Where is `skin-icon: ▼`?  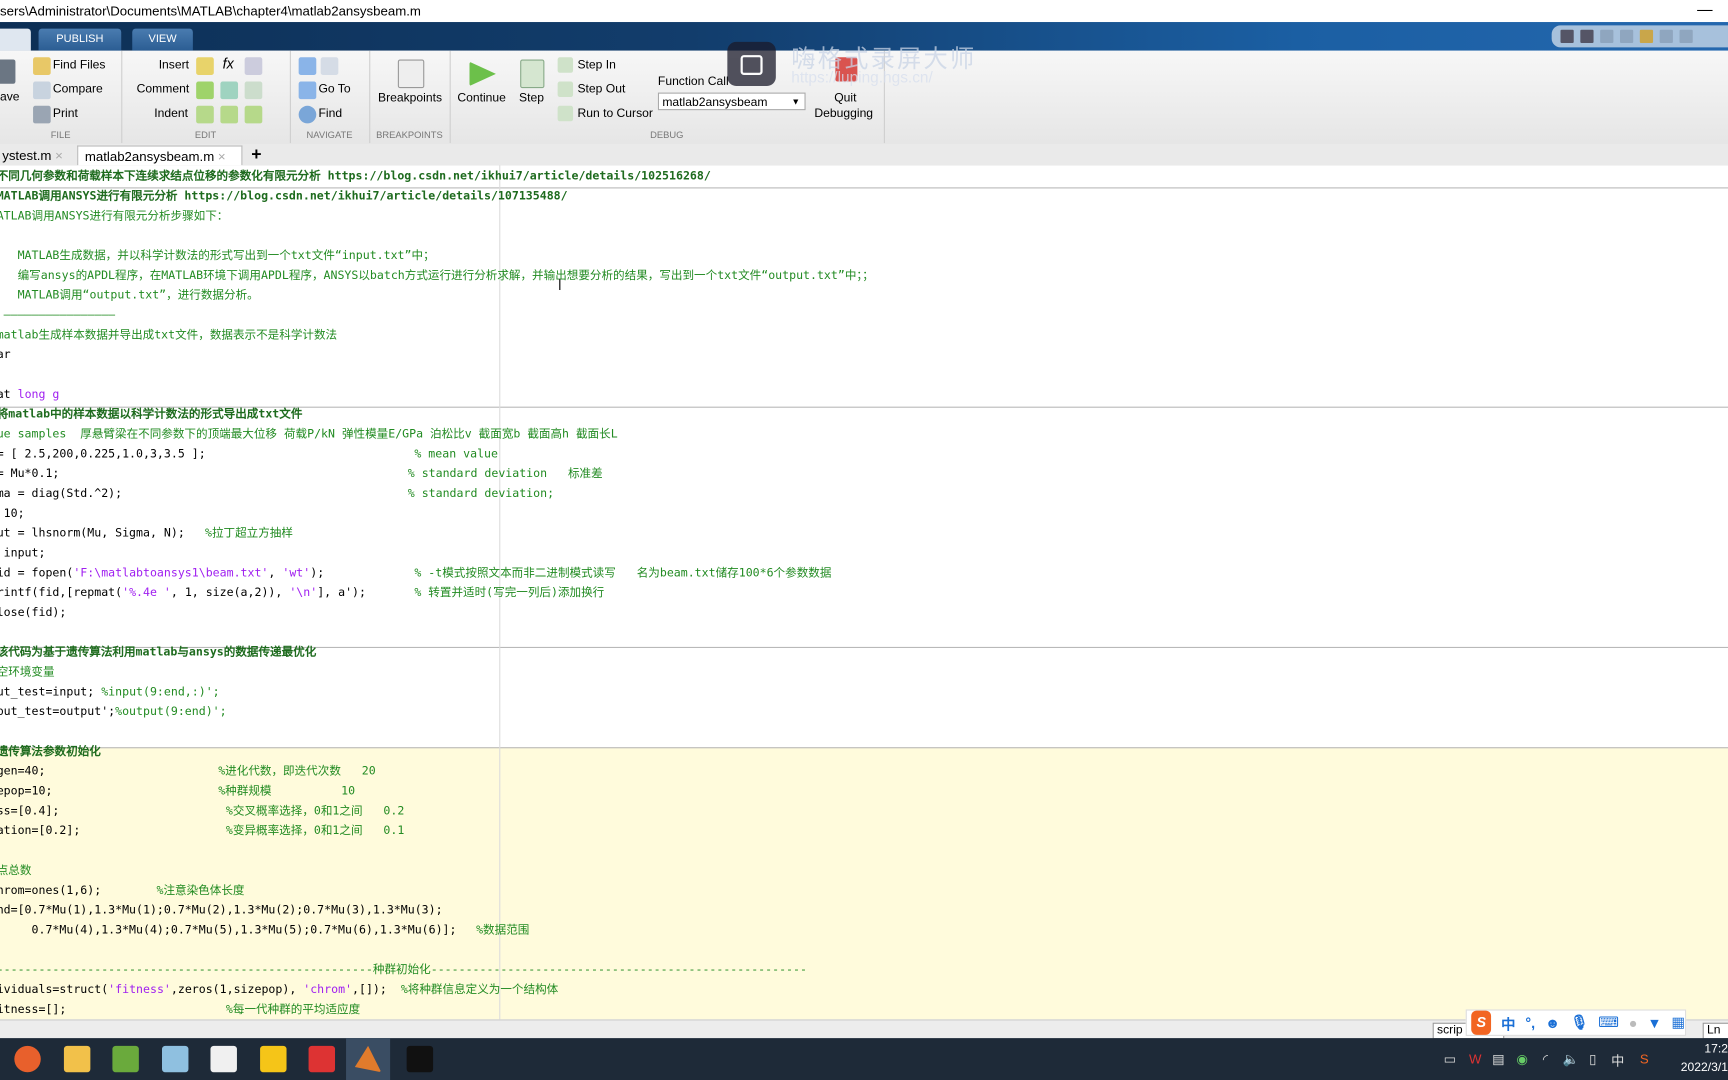 skin-icon: ▼ is located at coordinates (1654, 1022).